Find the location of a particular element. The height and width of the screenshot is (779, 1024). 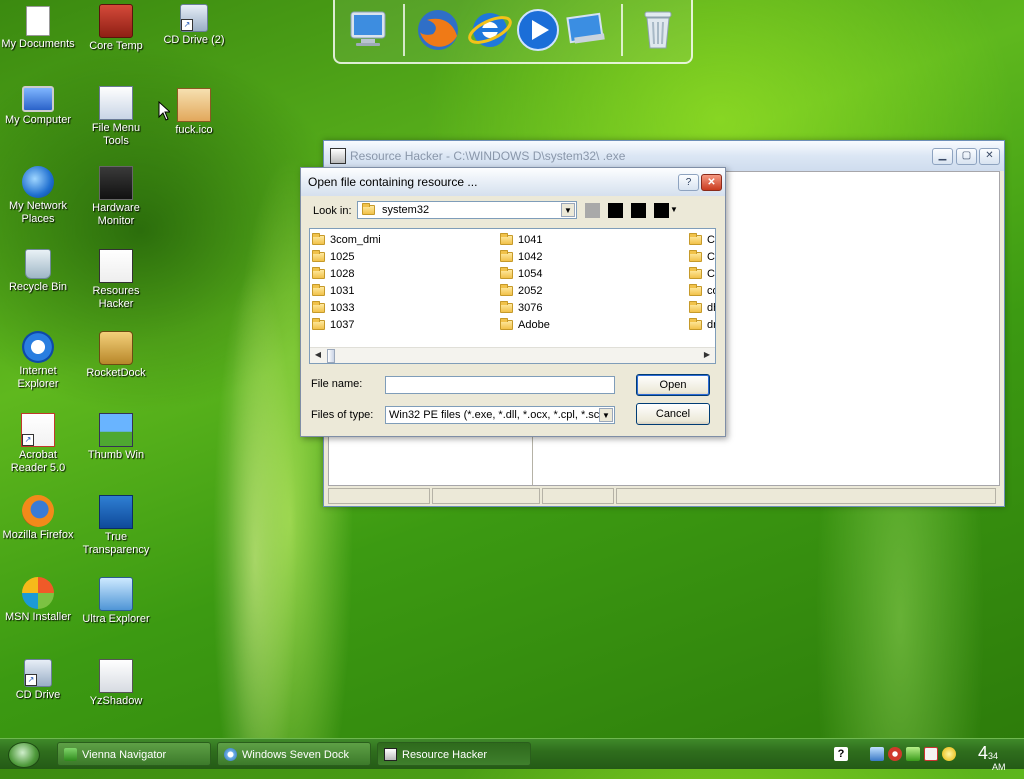

dialog-close-button: ✕ is located at coordinates (711, 182).